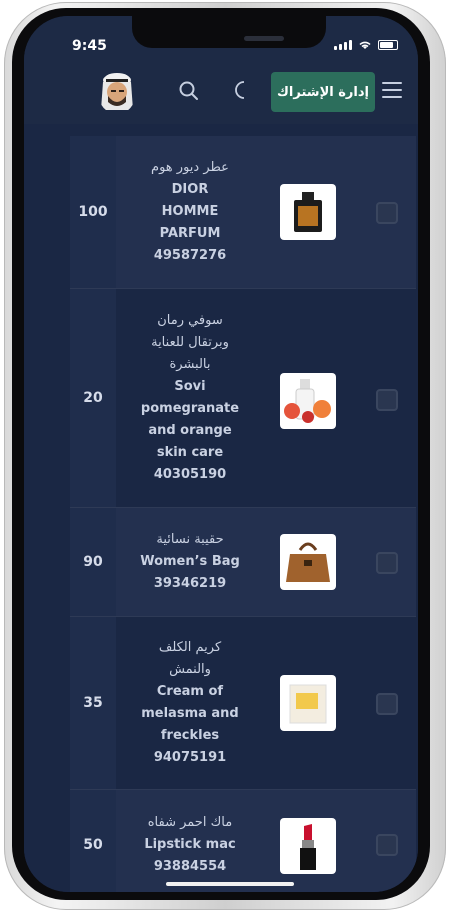 This screenshot has height=915, width=451. I want to click on quantity: 90, so click(93, 562).